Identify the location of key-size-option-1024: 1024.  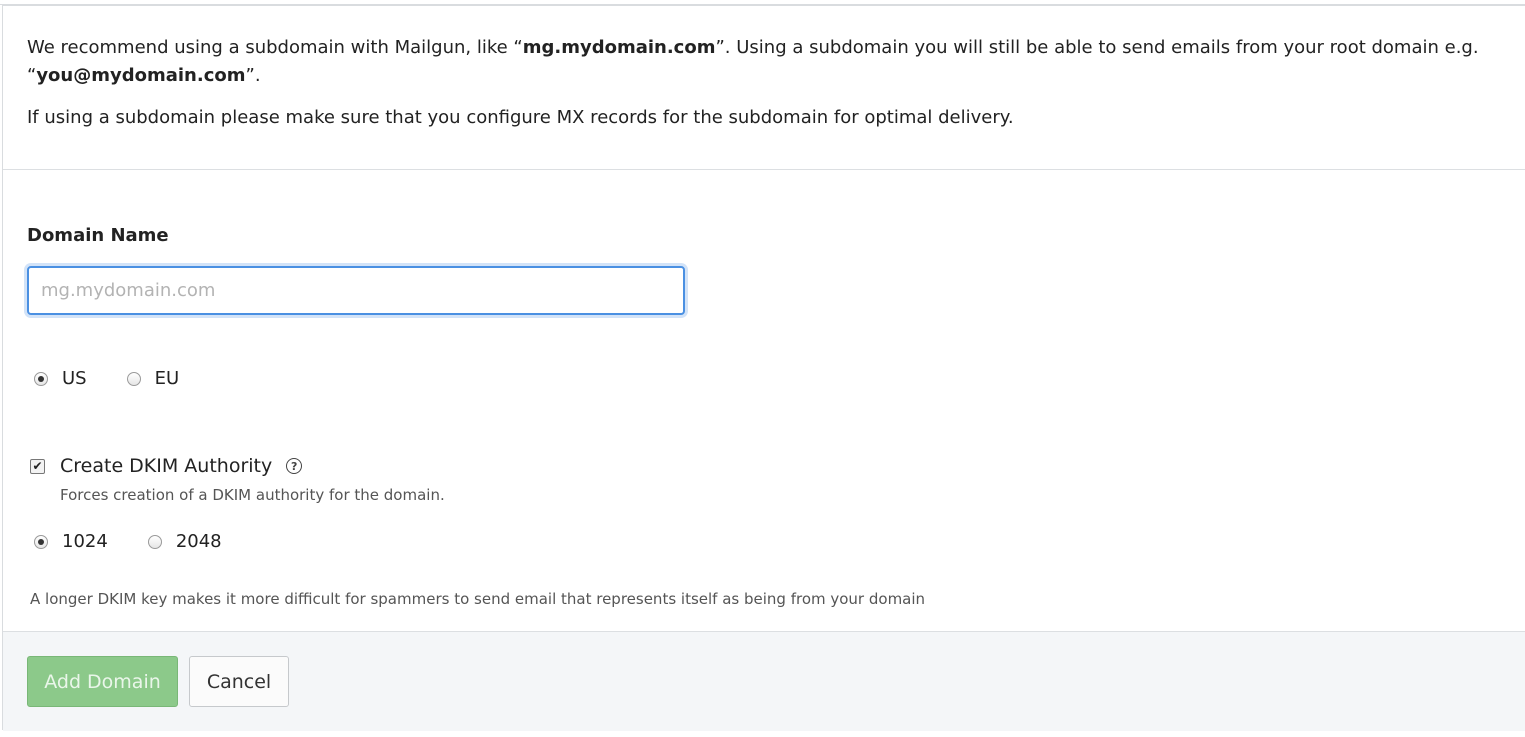
(71, 541).